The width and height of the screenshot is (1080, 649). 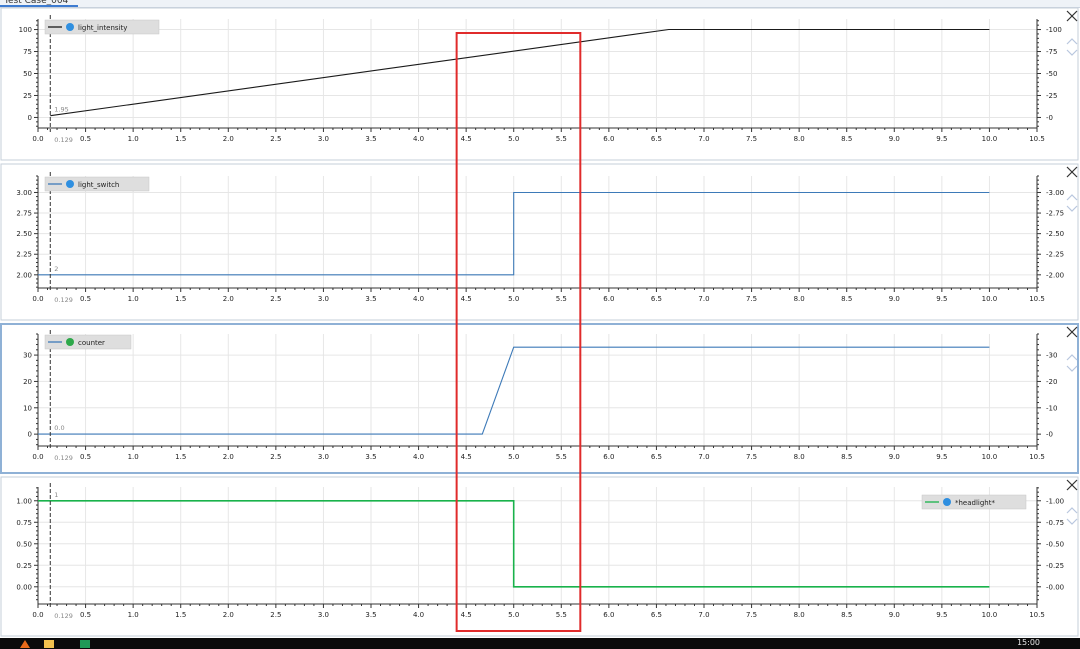 What do you see at coordinates (61, 110) in the screenshot?
I see `cursor-value-label: 1.95` at bounding box center [61, 110].